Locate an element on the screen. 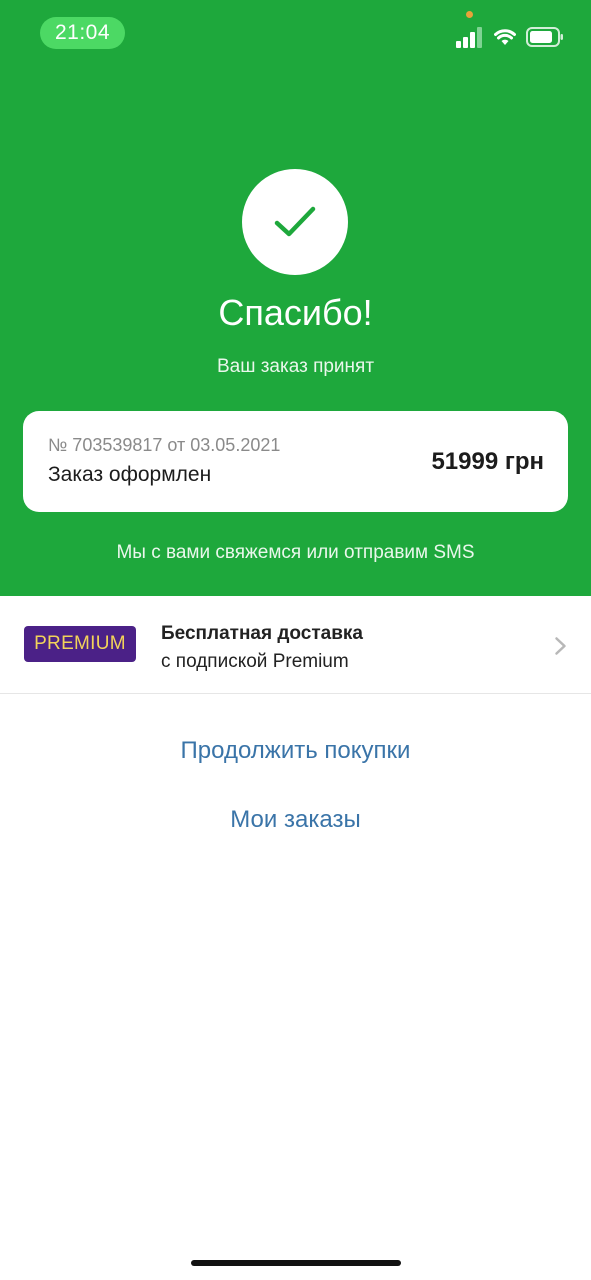 This screenshot has height=1280, width=591. checkmark-icon is located at coordinates (295, 221).